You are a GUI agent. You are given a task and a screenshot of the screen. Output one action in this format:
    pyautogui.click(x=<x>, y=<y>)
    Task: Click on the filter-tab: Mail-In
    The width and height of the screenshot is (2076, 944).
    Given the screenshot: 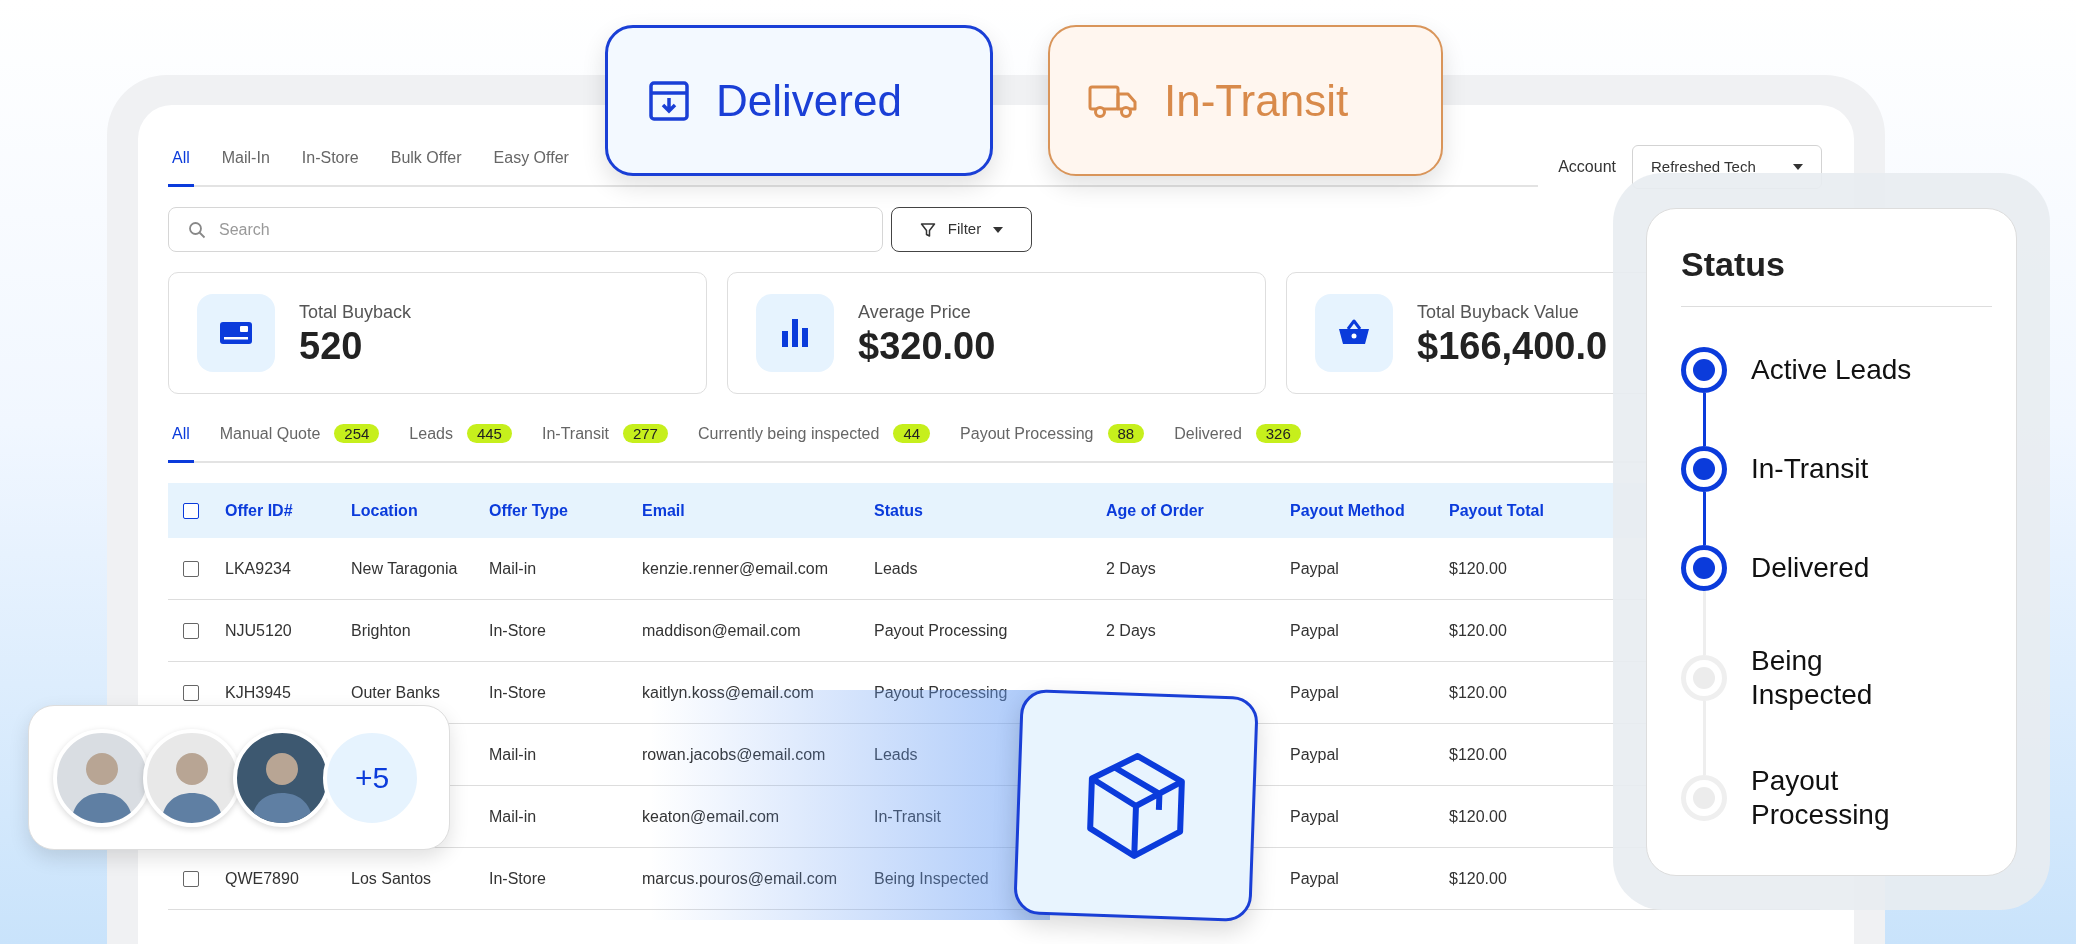 What is the action you would take?
    pyautogui.click(x=245, y=166)
    